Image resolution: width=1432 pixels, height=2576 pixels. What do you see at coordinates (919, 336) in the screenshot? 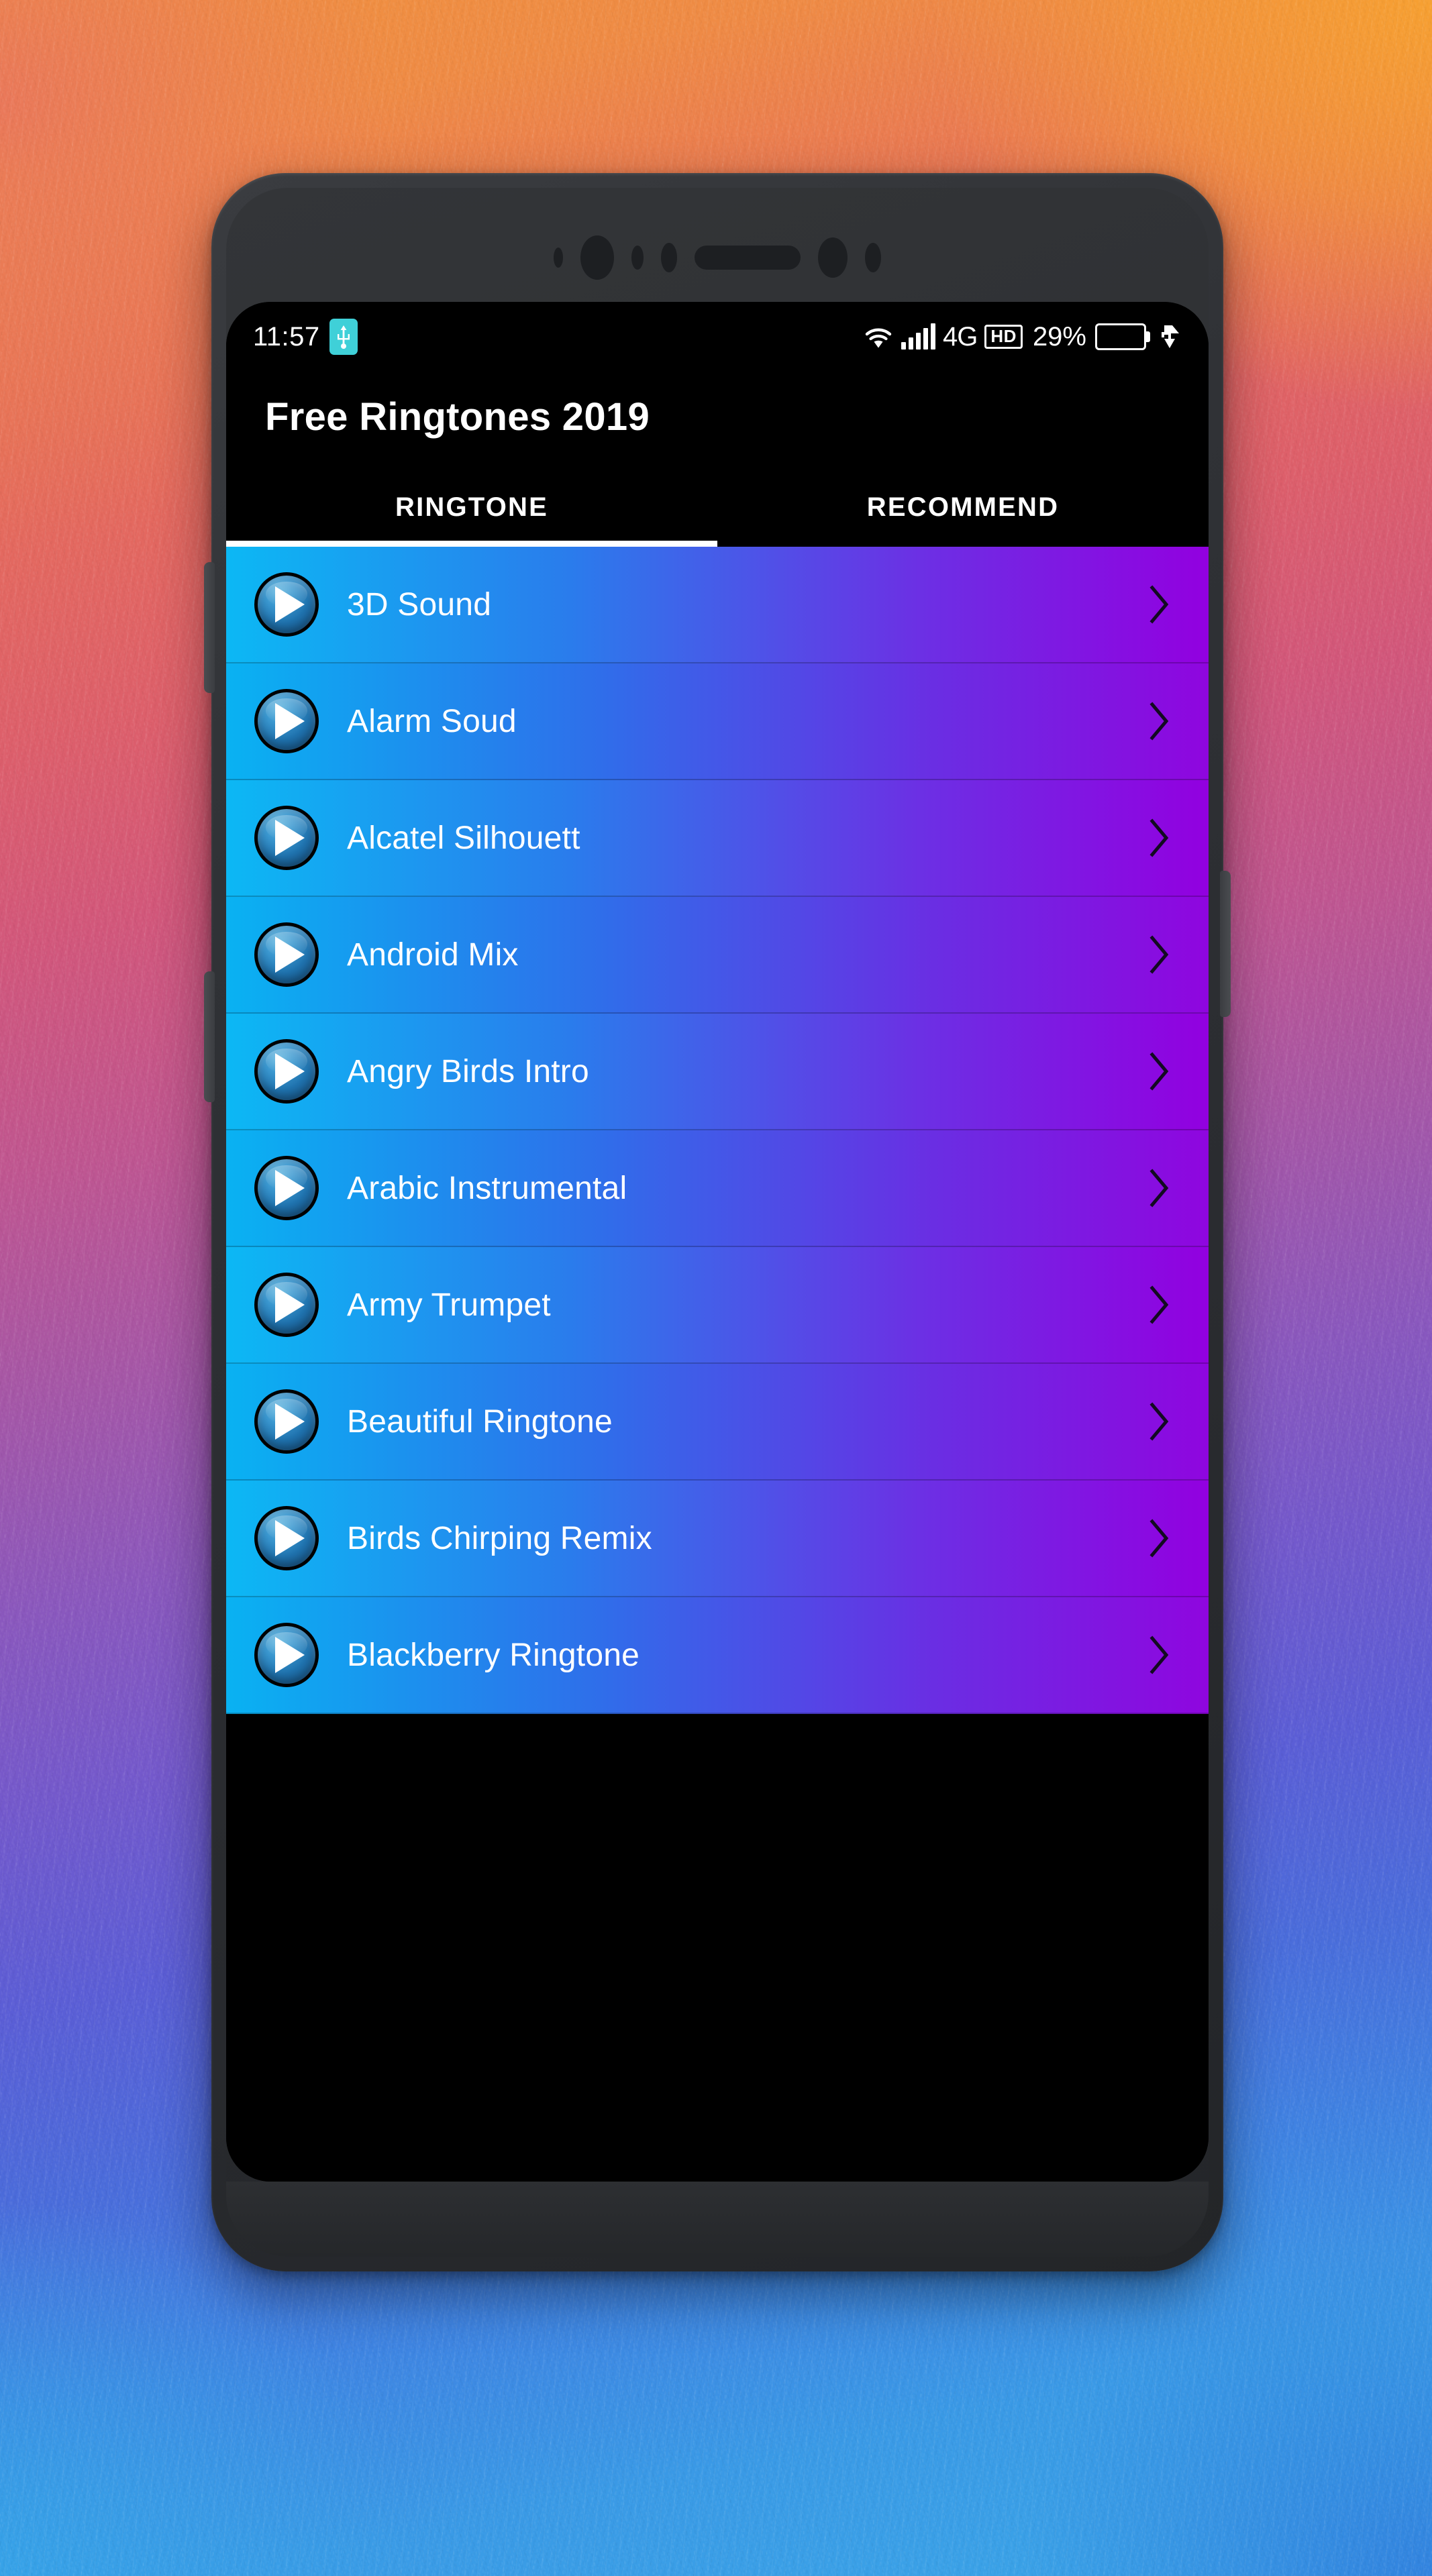
I see `signal-bars-icon` at bounding box center [919, 336].